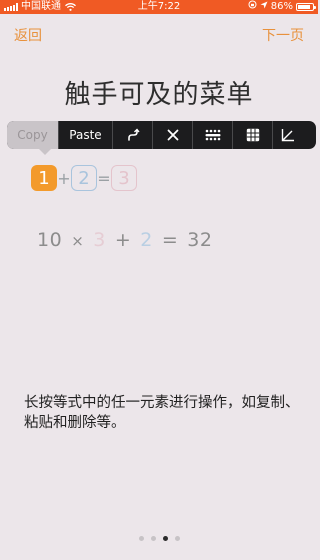 The height and width of the screenshot is (560, 320). What do you see at coordinates (33, 135) in the screenshot?
I see `copy-menu-item: Copy` at bounding box center [33, 135].